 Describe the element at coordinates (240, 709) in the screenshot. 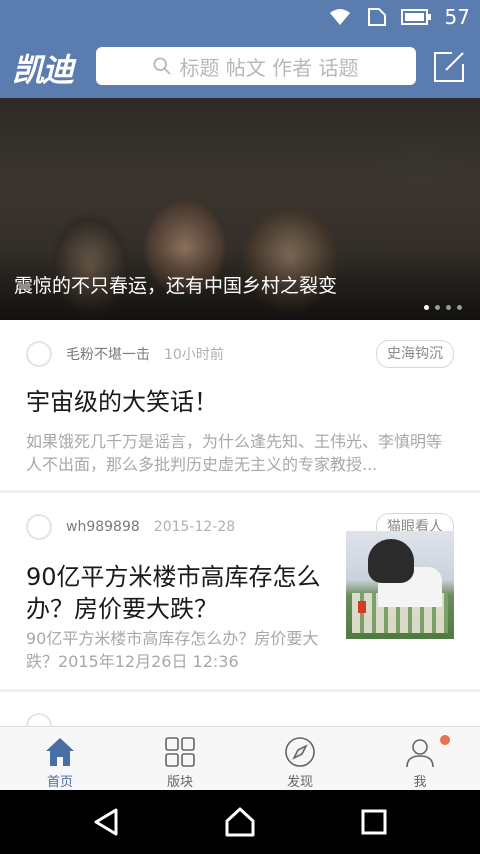

I see `feed-item` at that location.